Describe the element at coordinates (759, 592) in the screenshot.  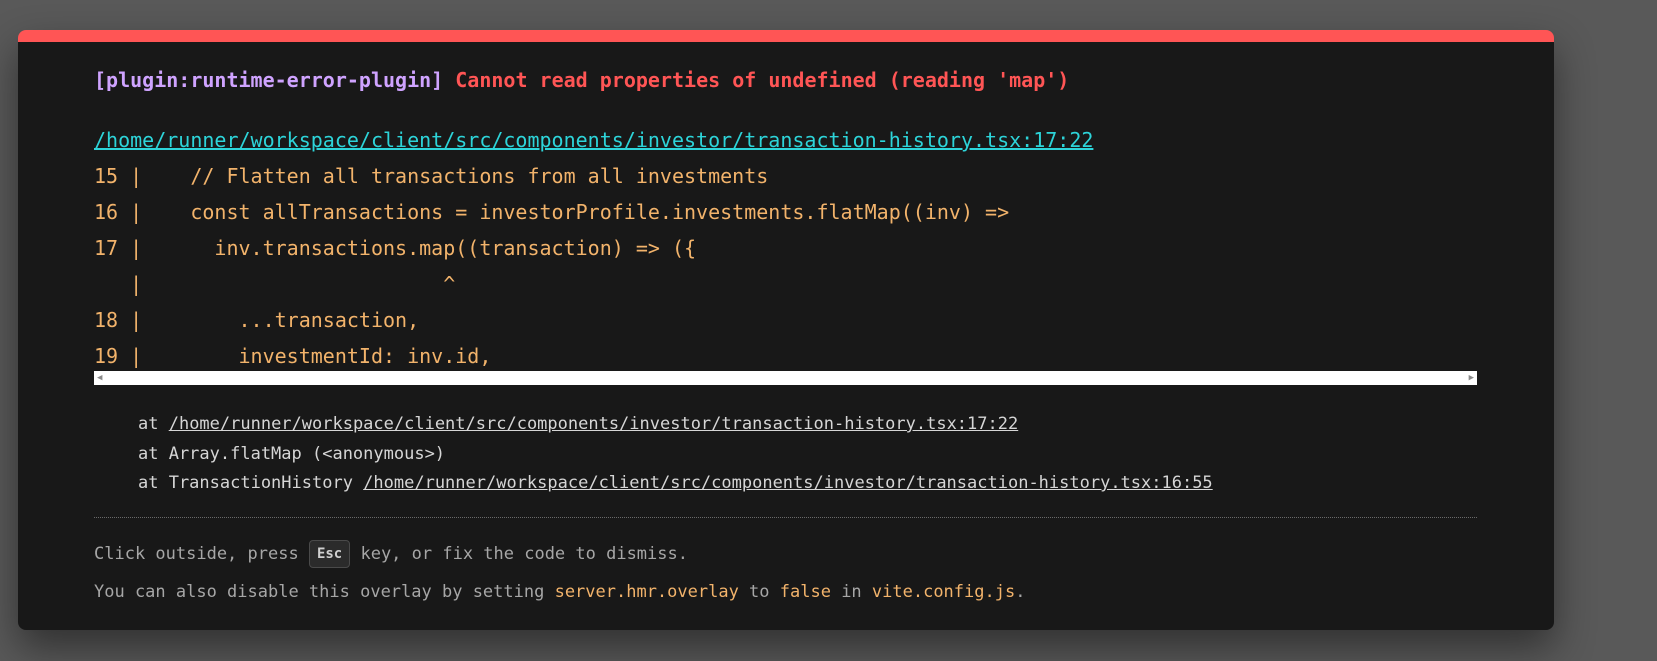
I see `tip-text: to` at that location.